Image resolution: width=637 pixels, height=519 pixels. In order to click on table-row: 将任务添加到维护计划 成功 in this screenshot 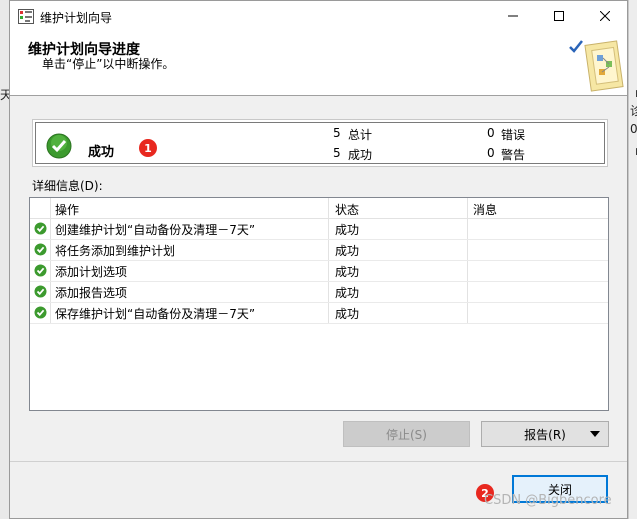, I will do `click(319, 250)`.